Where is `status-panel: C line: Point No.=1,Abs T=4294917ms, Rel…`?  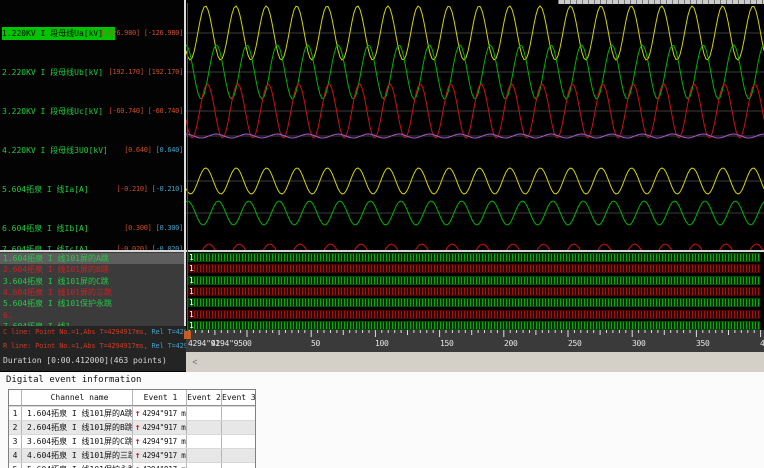
status-panel: C line: Point No.=1,Abs T=4294917ms, Rel… is located at coordinates (93, 348).